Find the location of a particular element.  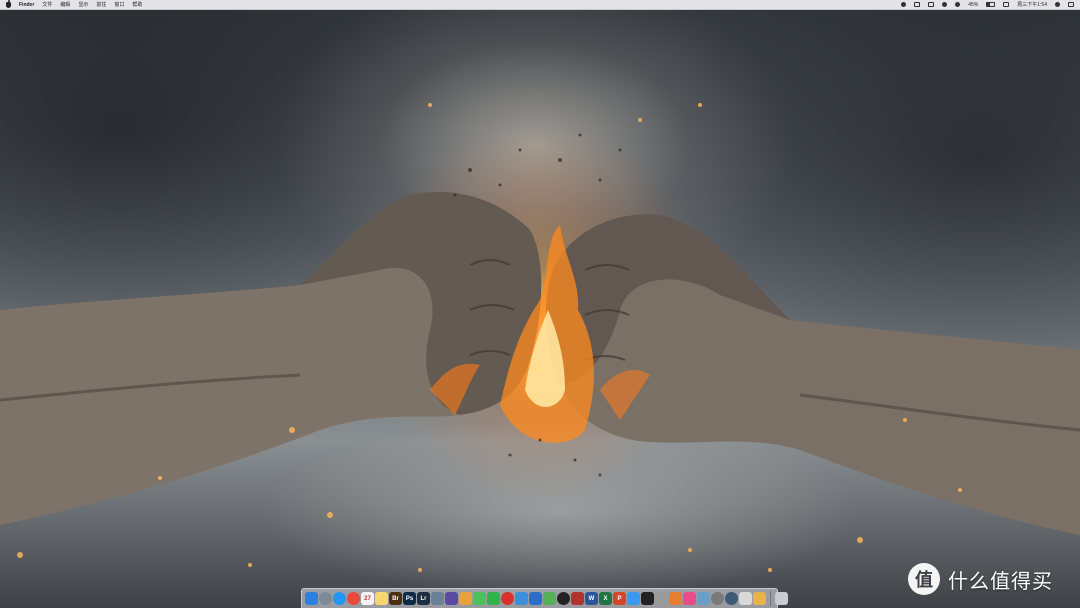

status-app-icon is located at coordinates (904, 4).